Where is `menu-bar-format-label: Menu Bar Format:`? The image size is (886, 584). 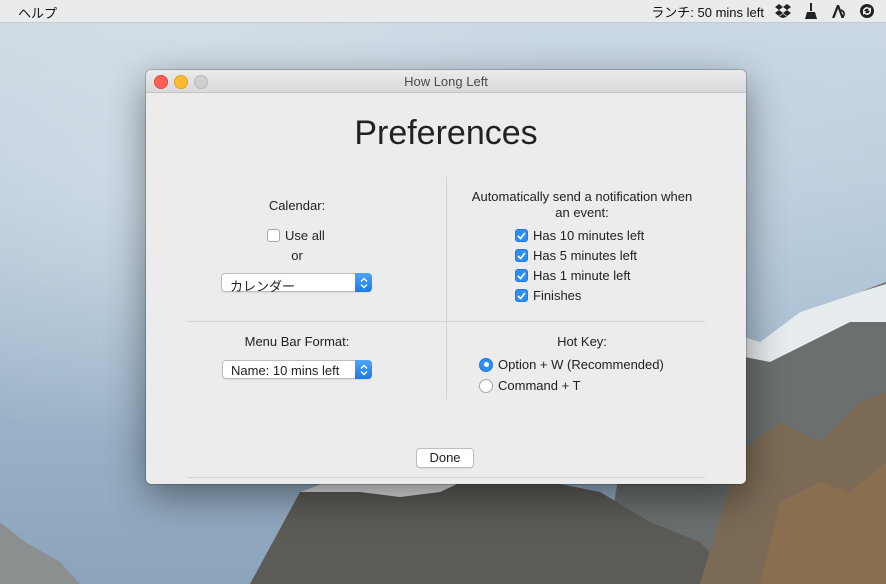 menu-bar-format-label: Menu Bar Format: is located at coordinates (297, 341).